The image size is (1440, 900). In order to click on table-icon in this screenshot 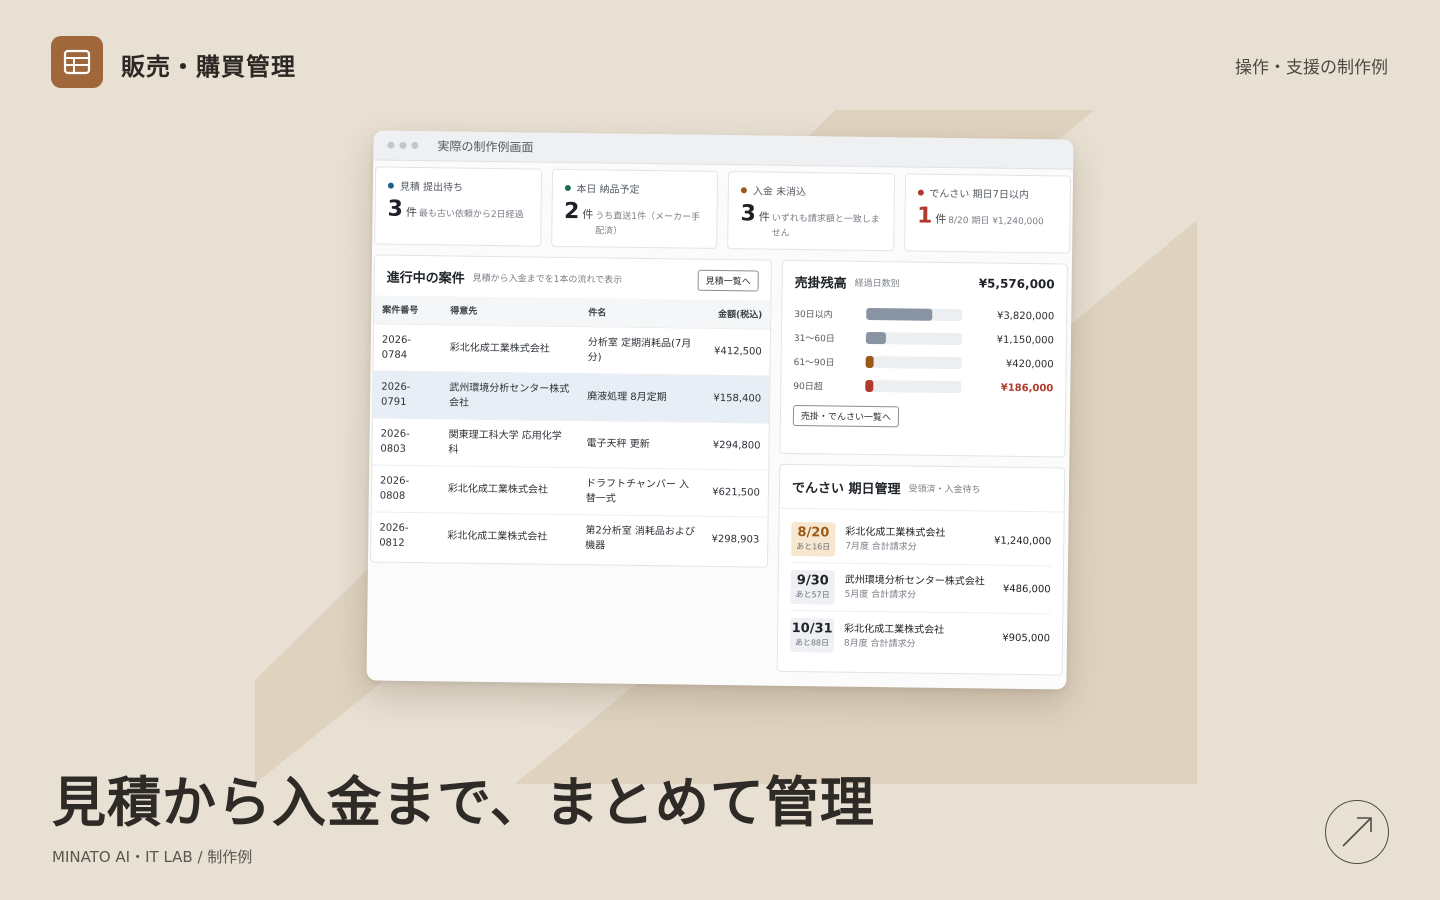, I will do `click(77, 62)`.